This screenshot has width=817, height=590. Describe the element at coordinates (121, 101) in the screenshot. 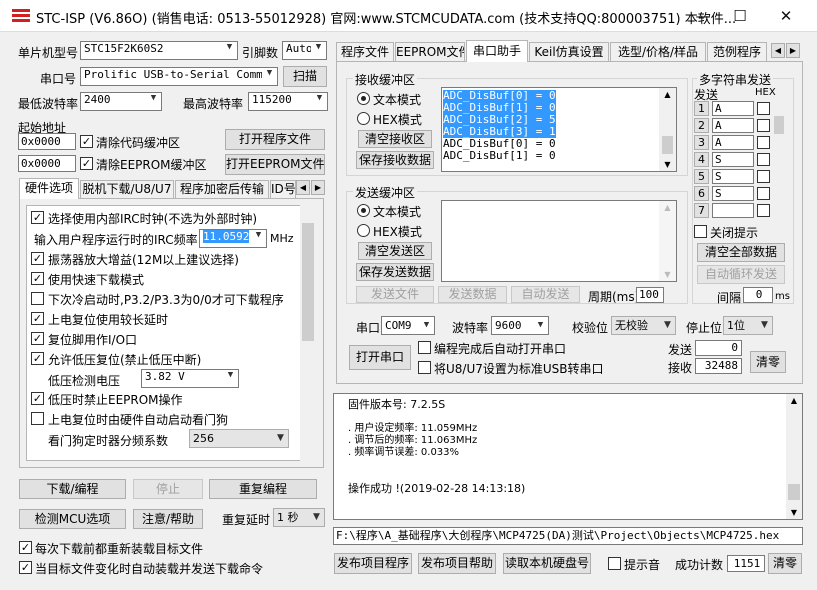

I see `min-baud-select: 2400 ▼` at that location.